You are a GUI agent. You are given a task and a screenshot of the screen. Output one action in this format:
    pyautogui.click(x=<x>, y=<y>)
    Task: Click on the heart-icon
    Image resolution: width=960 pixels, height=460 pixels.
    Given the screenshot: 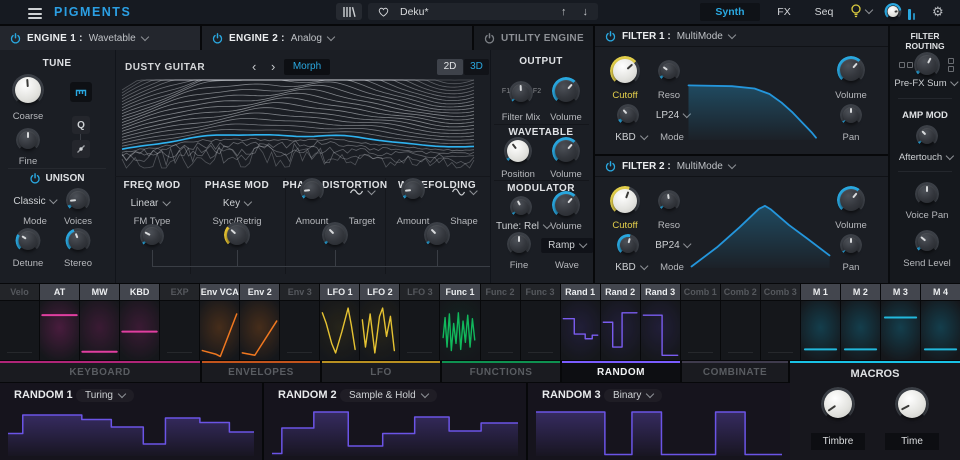 What is the action you would take?
    pyautogui.click(x=383, y=12)
    